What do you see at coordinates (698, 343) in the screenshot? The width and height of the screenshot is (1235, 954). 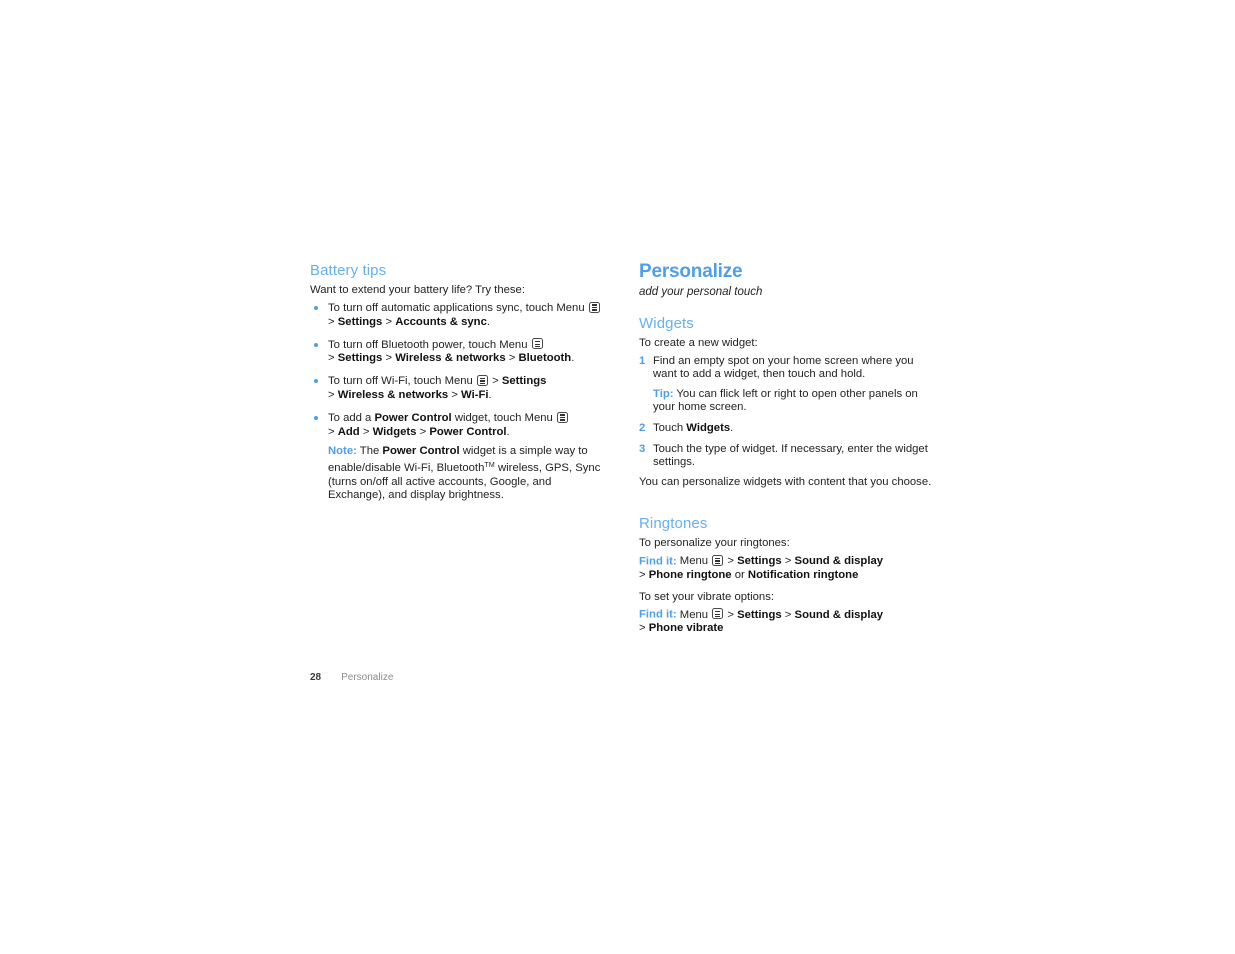 I see `widgets-intro: To create a new widget:` at bounding box center [698, 343].